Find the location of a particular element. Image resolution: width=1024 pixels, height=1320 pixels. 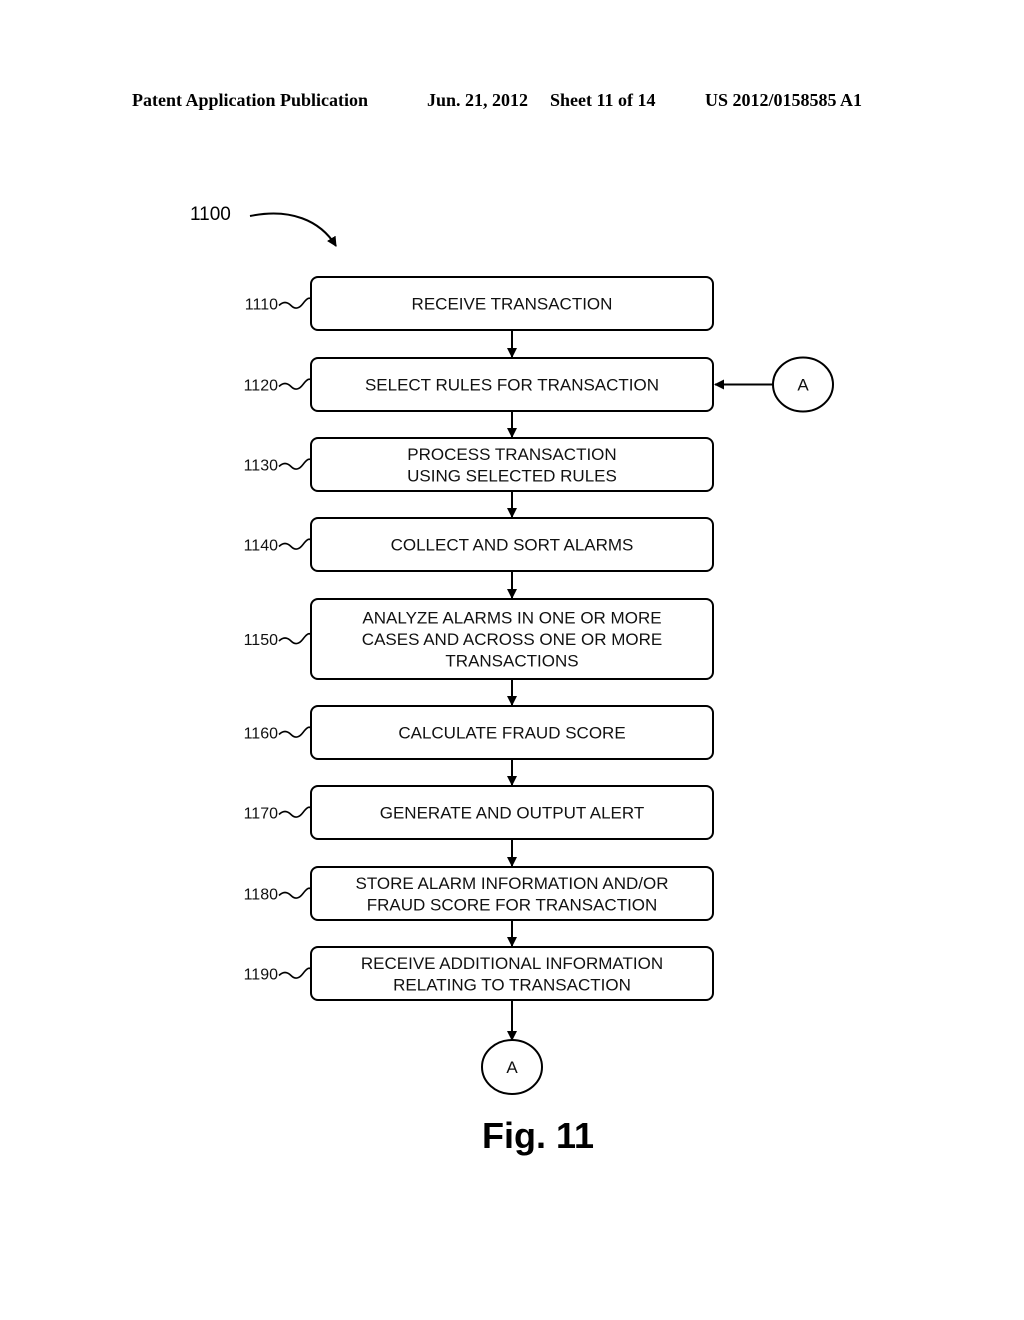

connector-a-out: A is located at coordinates (512, 1047).